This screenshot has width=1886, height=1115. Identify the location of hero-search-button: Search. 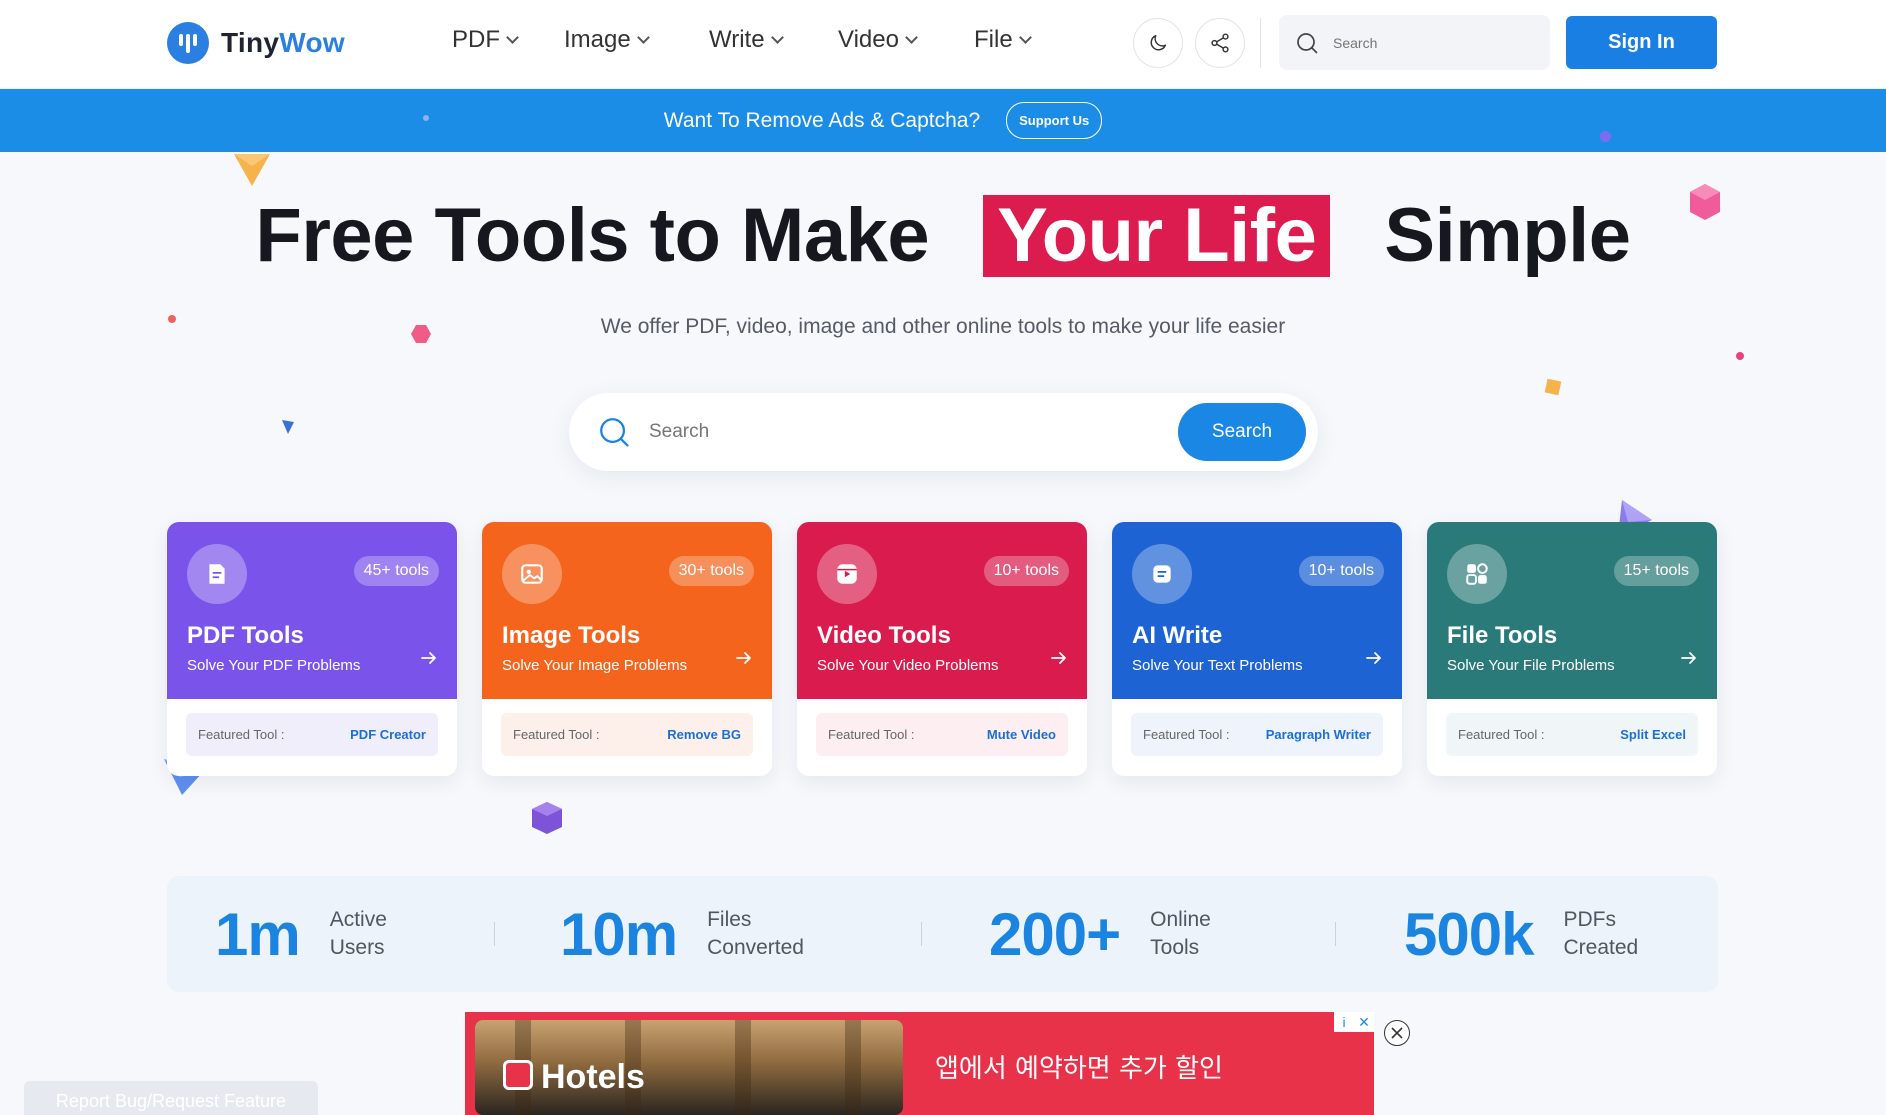
(1242, 432).